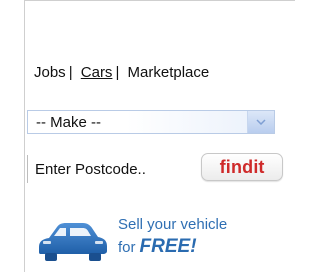 This screenshot has width=320, height=272. I want to click on make-select-value: -- Make --, so click(68, 122).